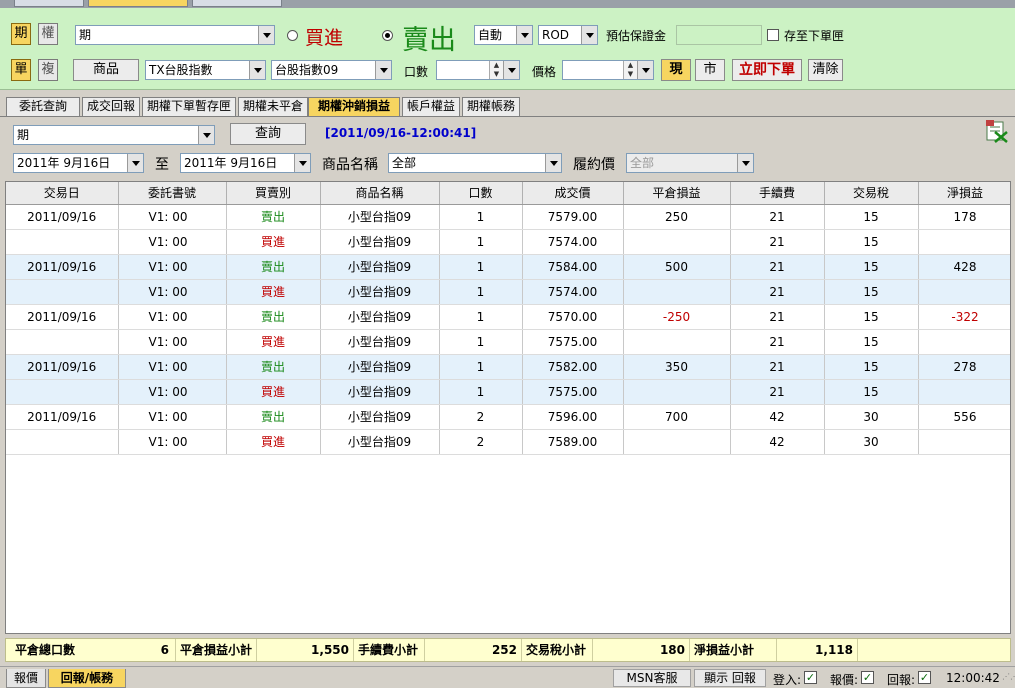 This screenshot has height=688, width=1015. What do you see at coordinates (114, 135) in the screenshot?
I see `query-account-select: 期` at bounding box center [114, 135].